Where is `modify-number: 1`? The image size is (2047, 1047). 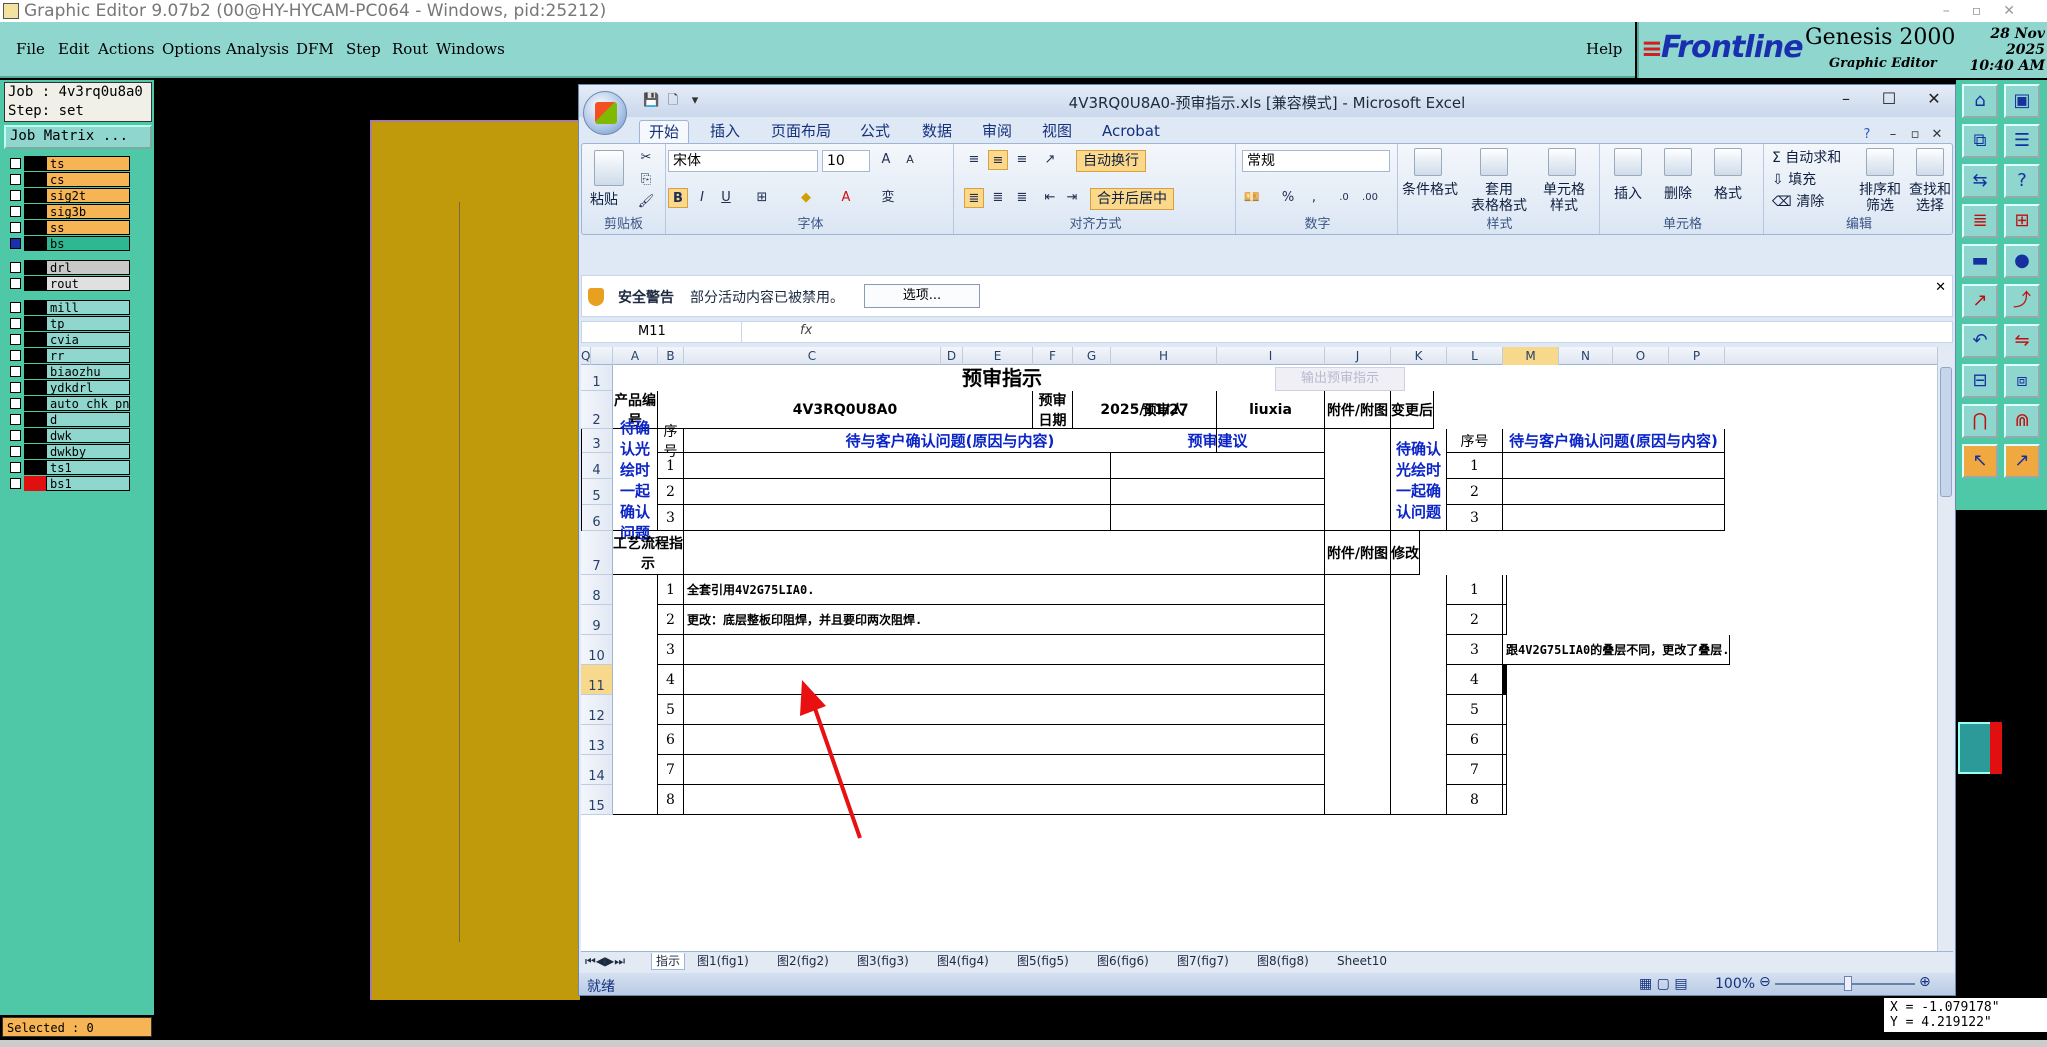 modify-number: 1 is located at coordinates (1475, 590).